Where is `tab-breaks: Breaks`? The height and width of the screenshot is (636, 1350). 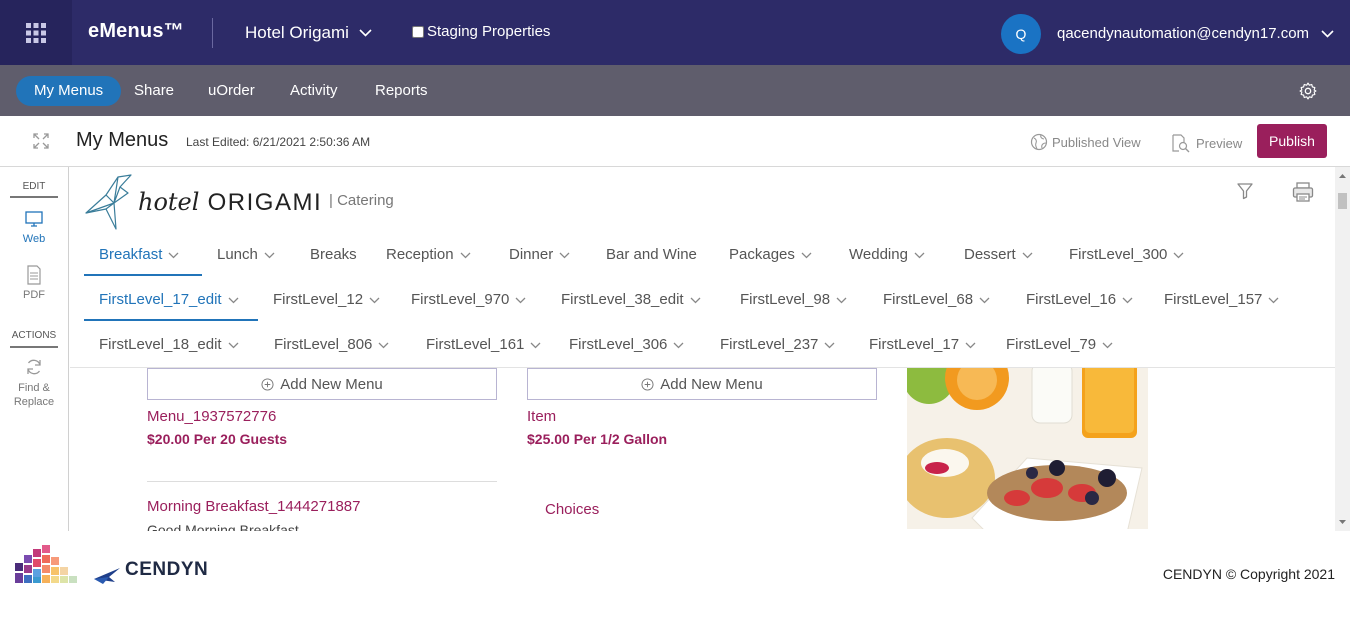 tab-breaks: Breaks is located at coordinates (333, 255).